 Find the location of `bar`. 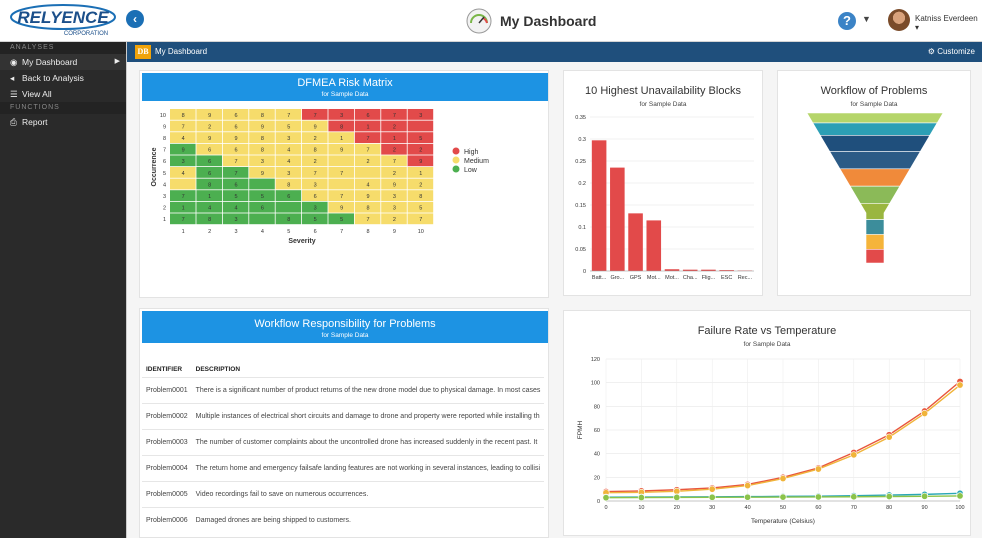

bar is located at coordinates (599, 205).